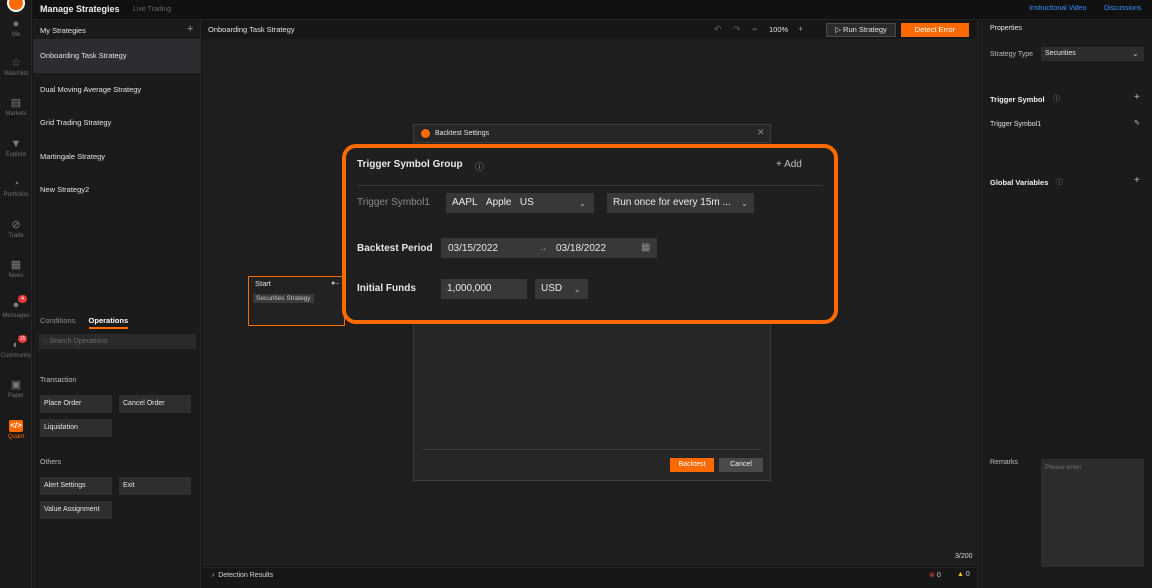 The image size is (1152, 588). Describe the element at coordinates (16, 114) in the screenshot. I see `rail-item-label: Markets` at that location.